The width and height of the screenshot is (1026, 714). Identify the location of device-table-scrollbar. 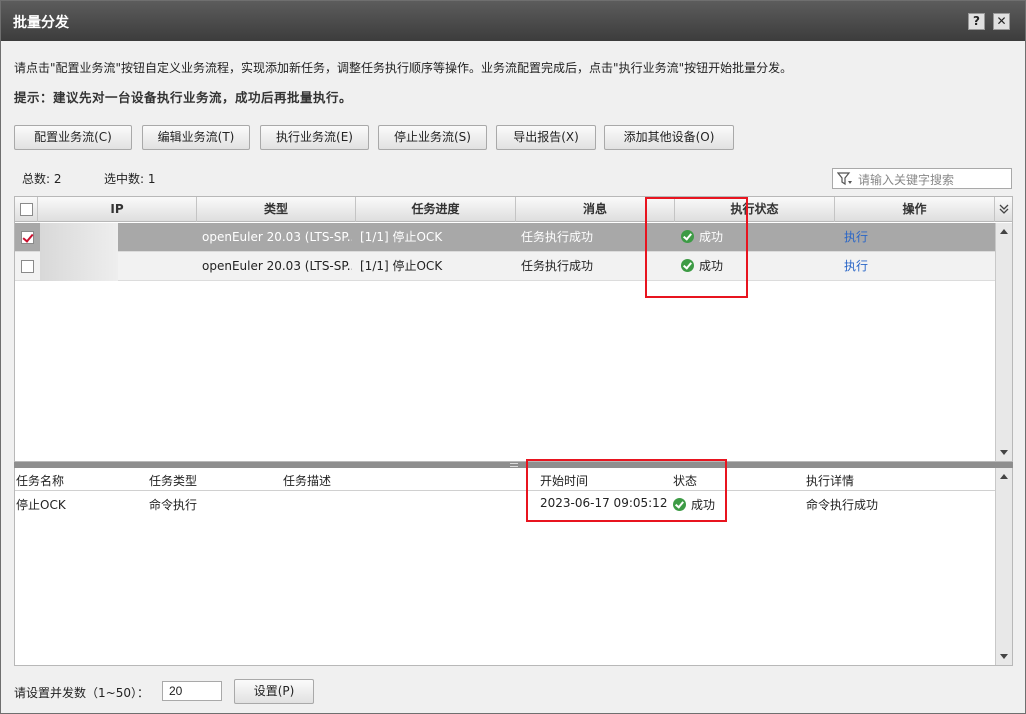
(1003, 342).